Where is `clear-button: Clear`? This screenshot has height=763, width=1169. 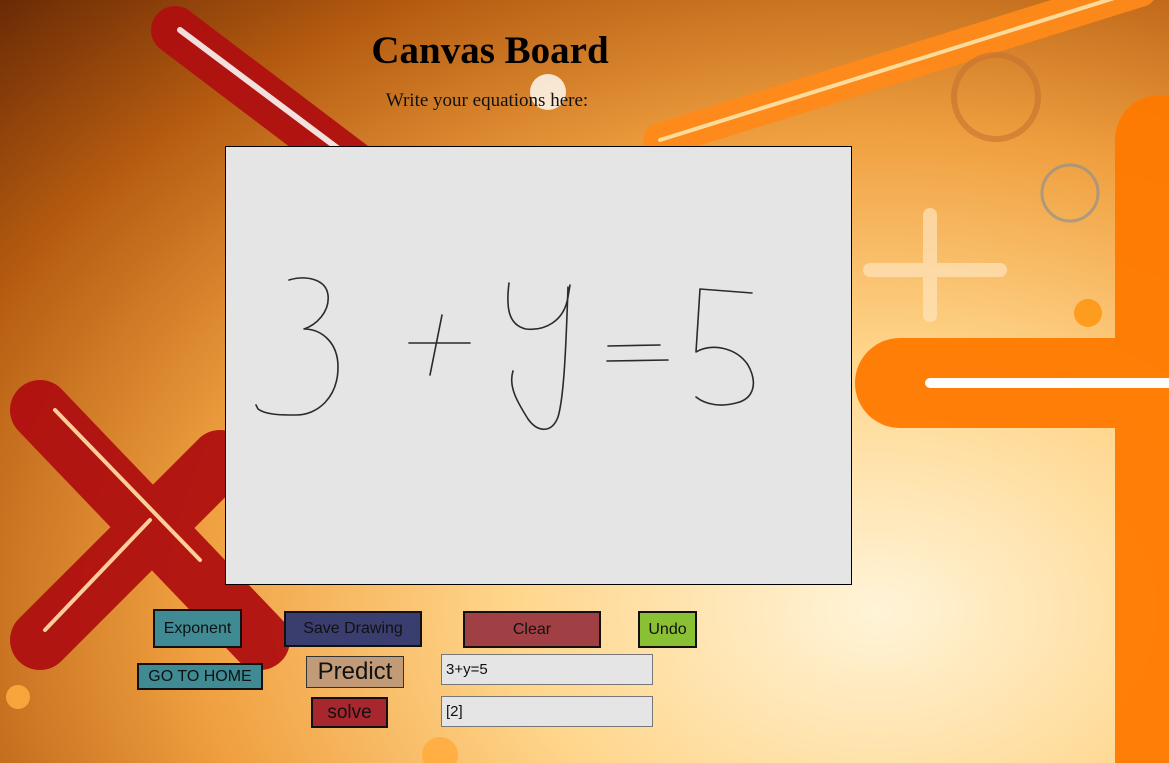 clear-button: Clear is located at coordinates (532, 629).